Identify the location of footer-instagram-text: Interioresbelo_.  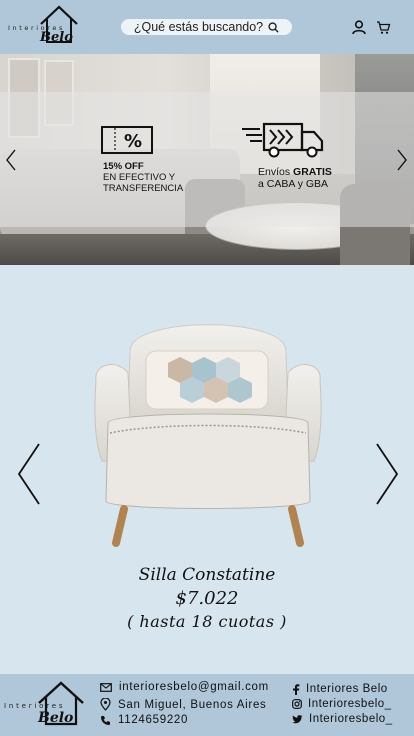
(350, 704).